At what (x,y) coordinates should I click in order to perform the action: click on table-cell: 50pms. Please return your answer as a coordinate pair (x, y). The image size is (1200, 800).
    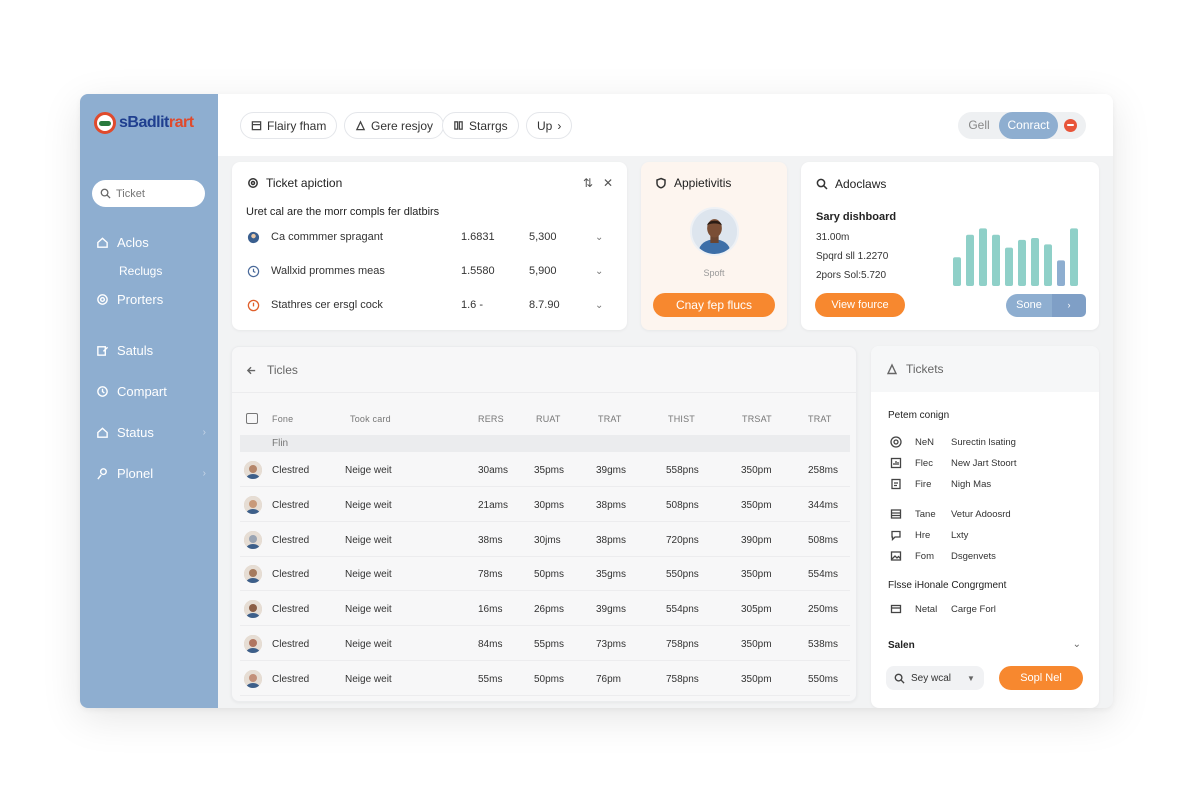
    Looking at the image, I should click on (549, 679).